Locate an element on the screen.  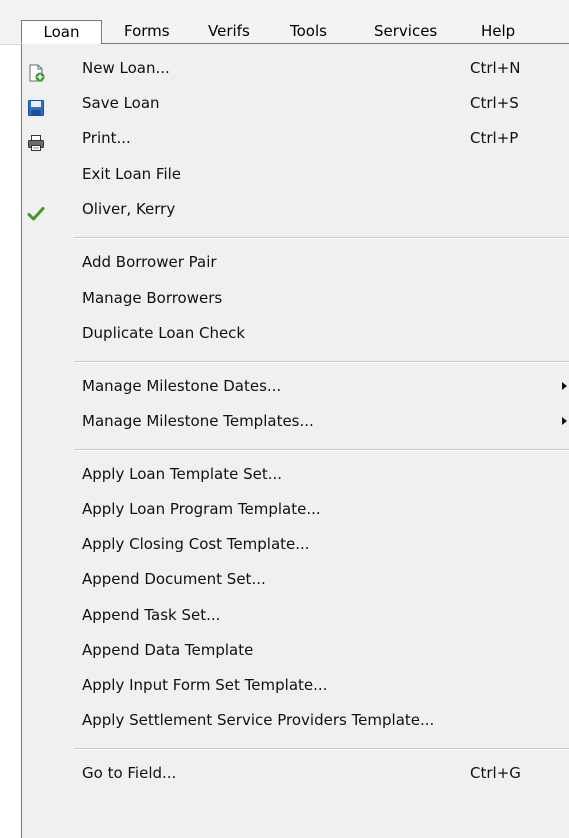
menu-item-exit-loan-file: Exit Loan File is located at coordinates (295, 174).